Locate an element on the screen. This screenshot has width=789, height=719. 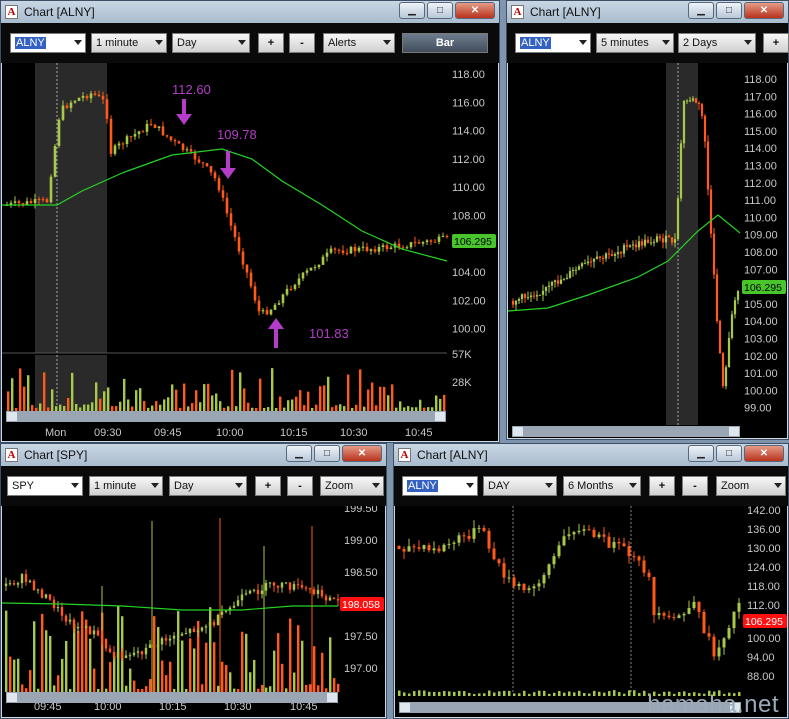
bar-type-button: Bar is located at coordinates (445, 43).